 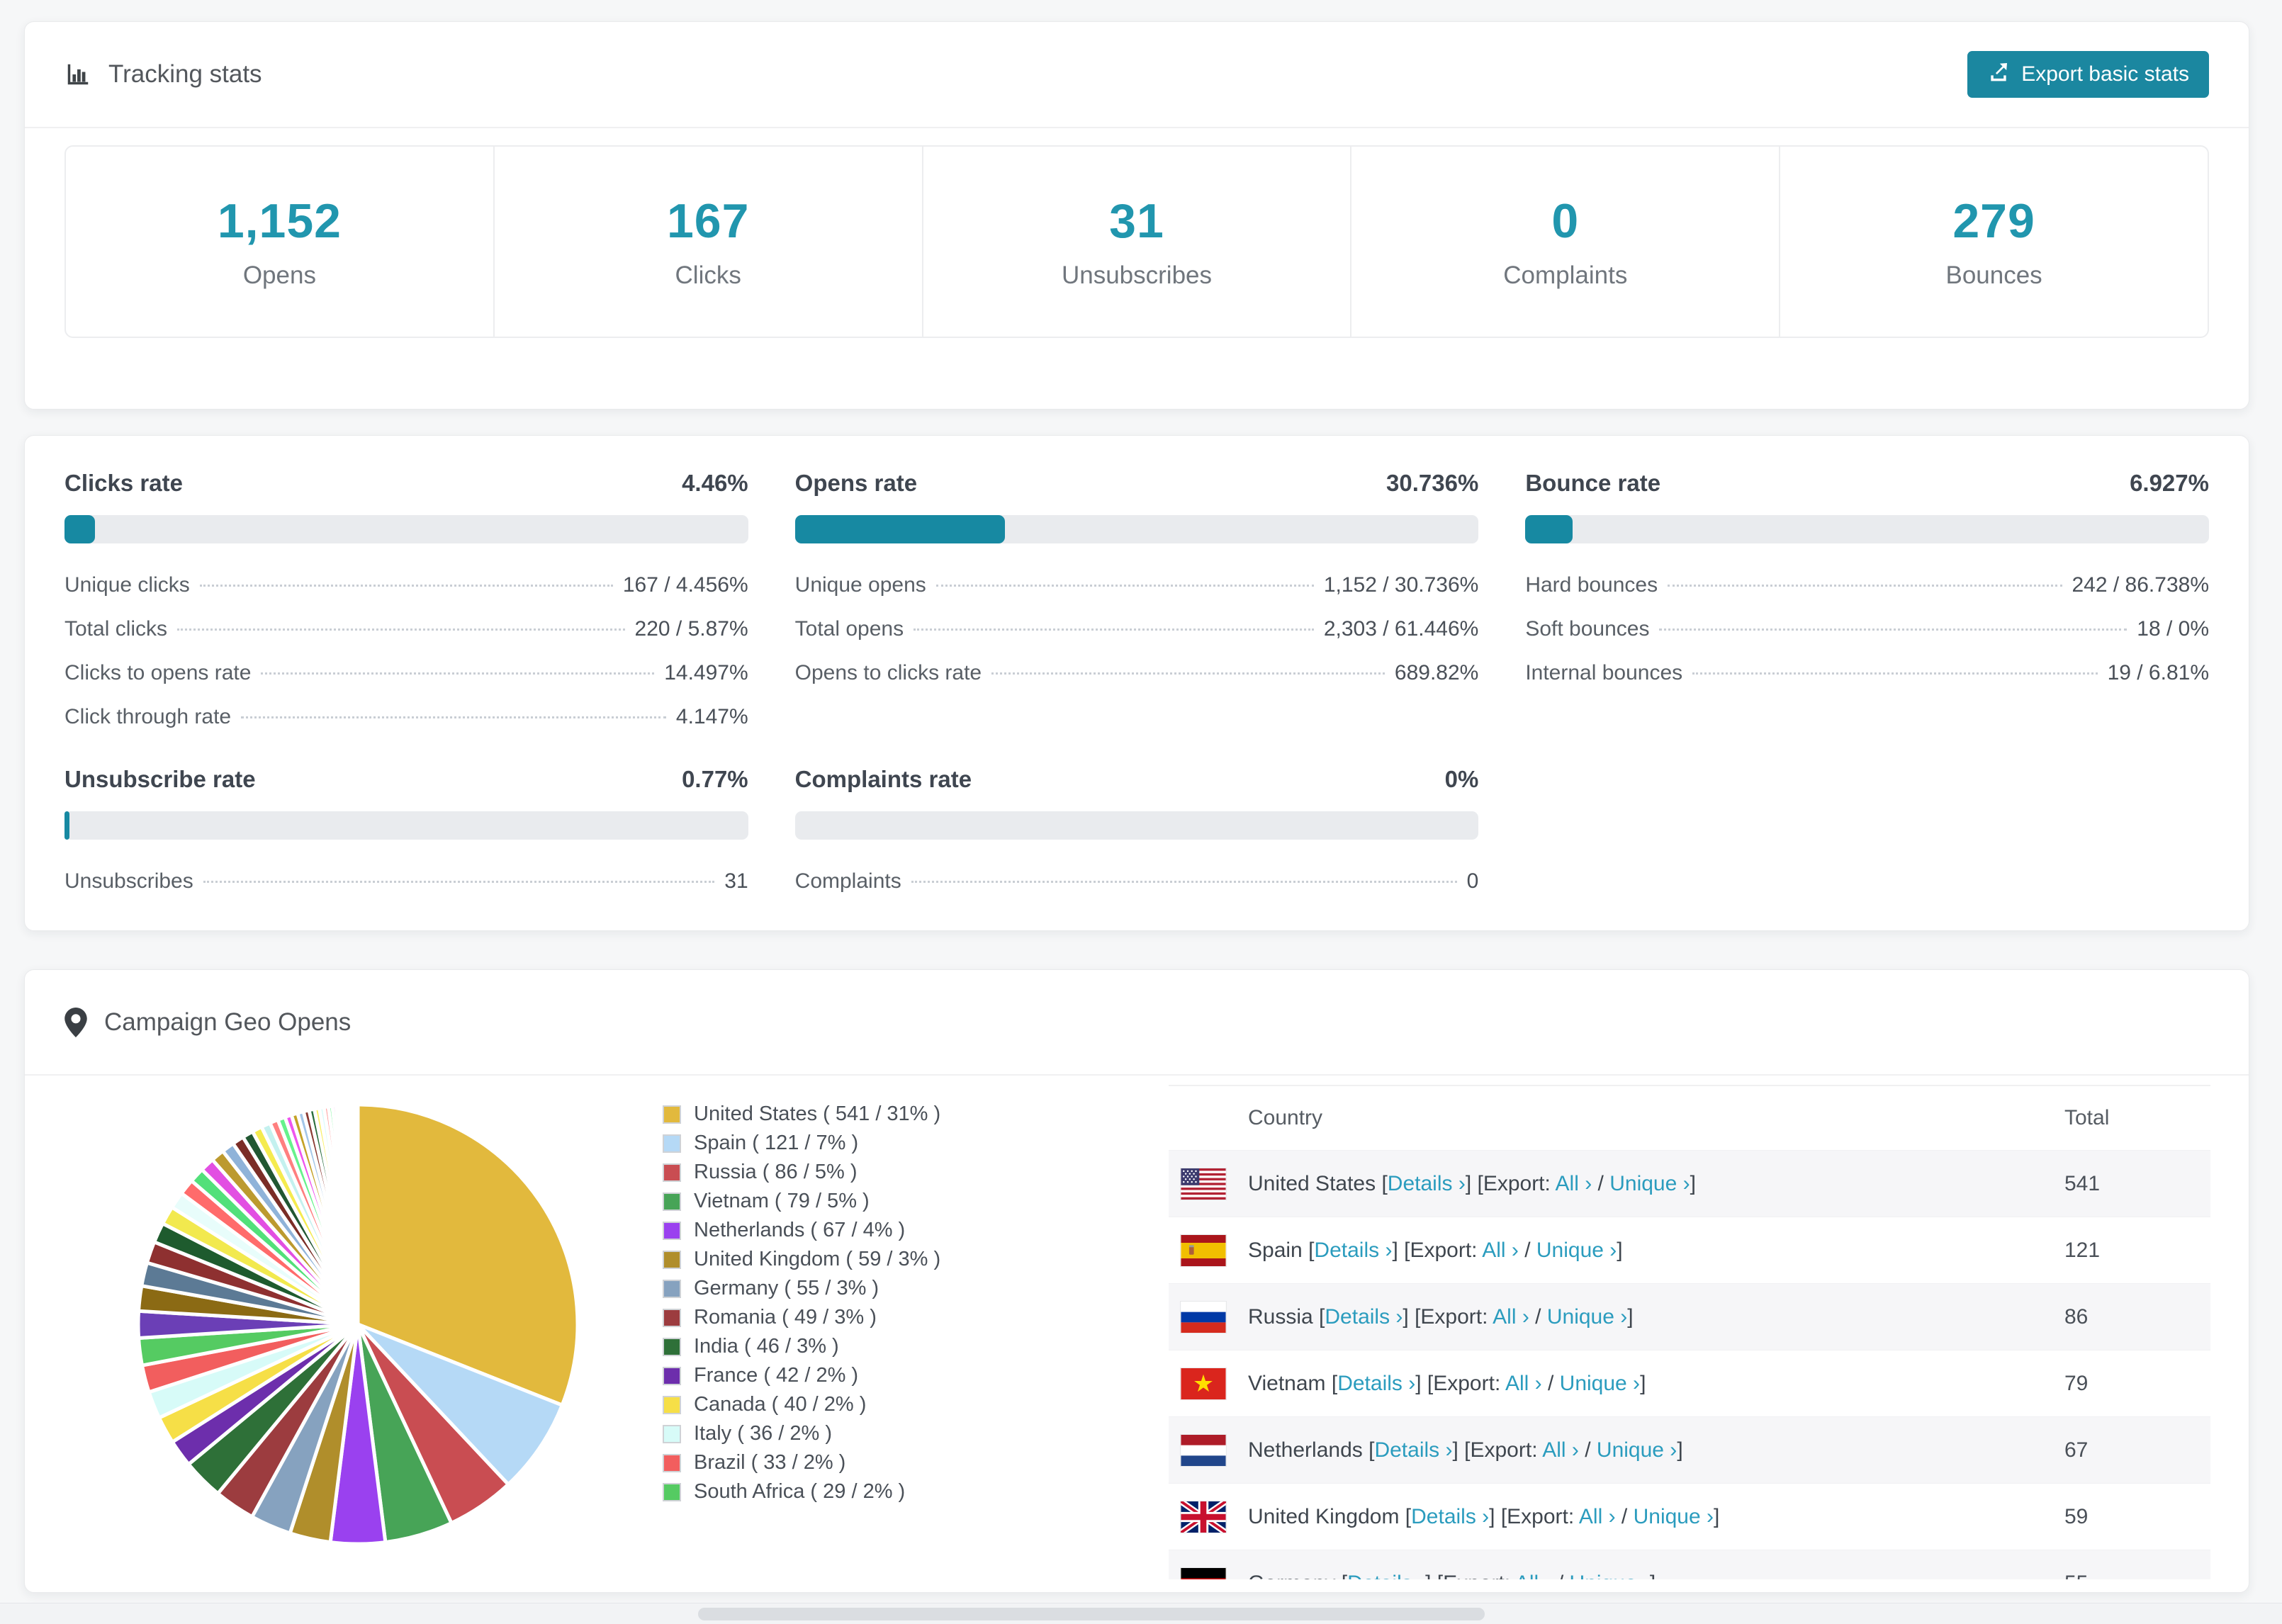 What do you see at coordinates (77, 74) in the screenshot?
I see `bar-chart-icon` at bounding box center [77, 74].